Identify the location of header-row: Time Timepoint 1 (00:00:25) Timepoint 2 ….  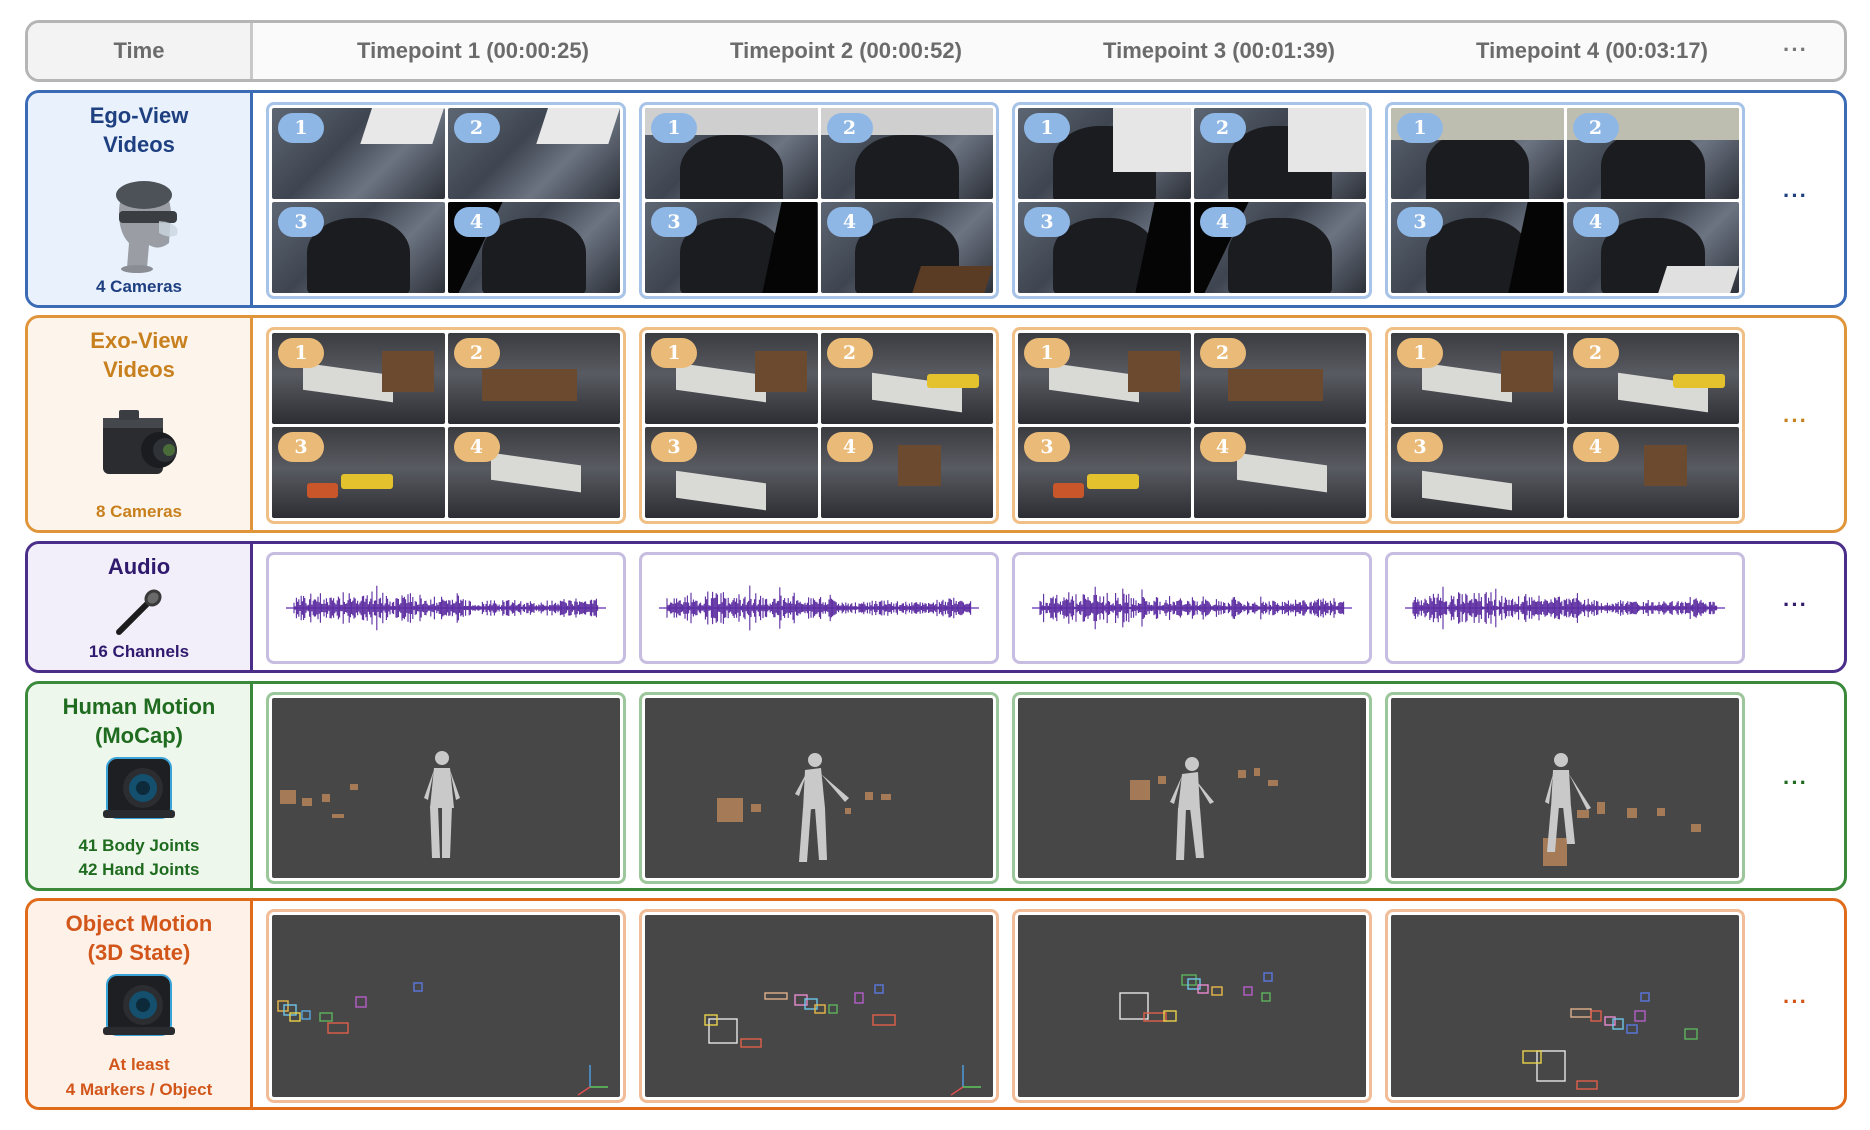
(936, 51).